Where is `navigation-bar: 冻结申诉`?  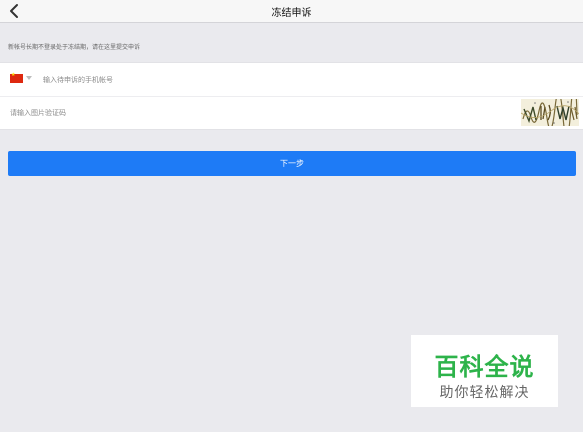 navigation-bar: 冻结申诉 is located at coordinates (291, 11).